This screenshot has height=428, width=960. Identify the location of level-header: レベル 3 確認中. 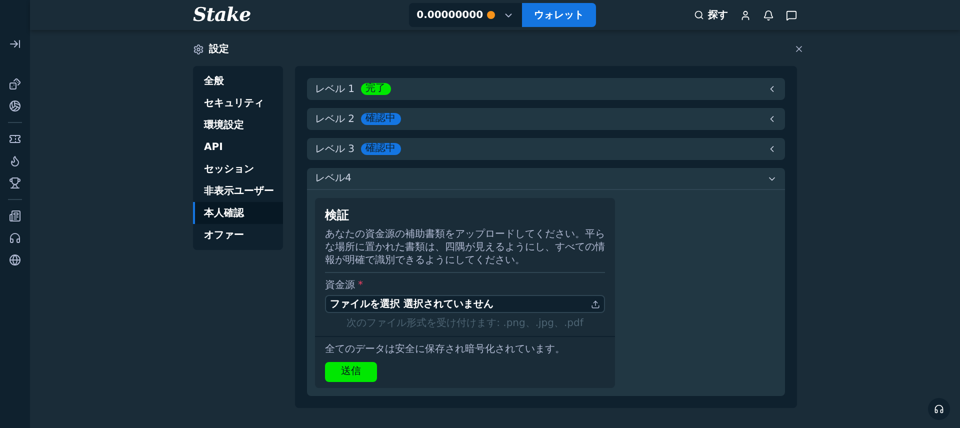
(546, 149).